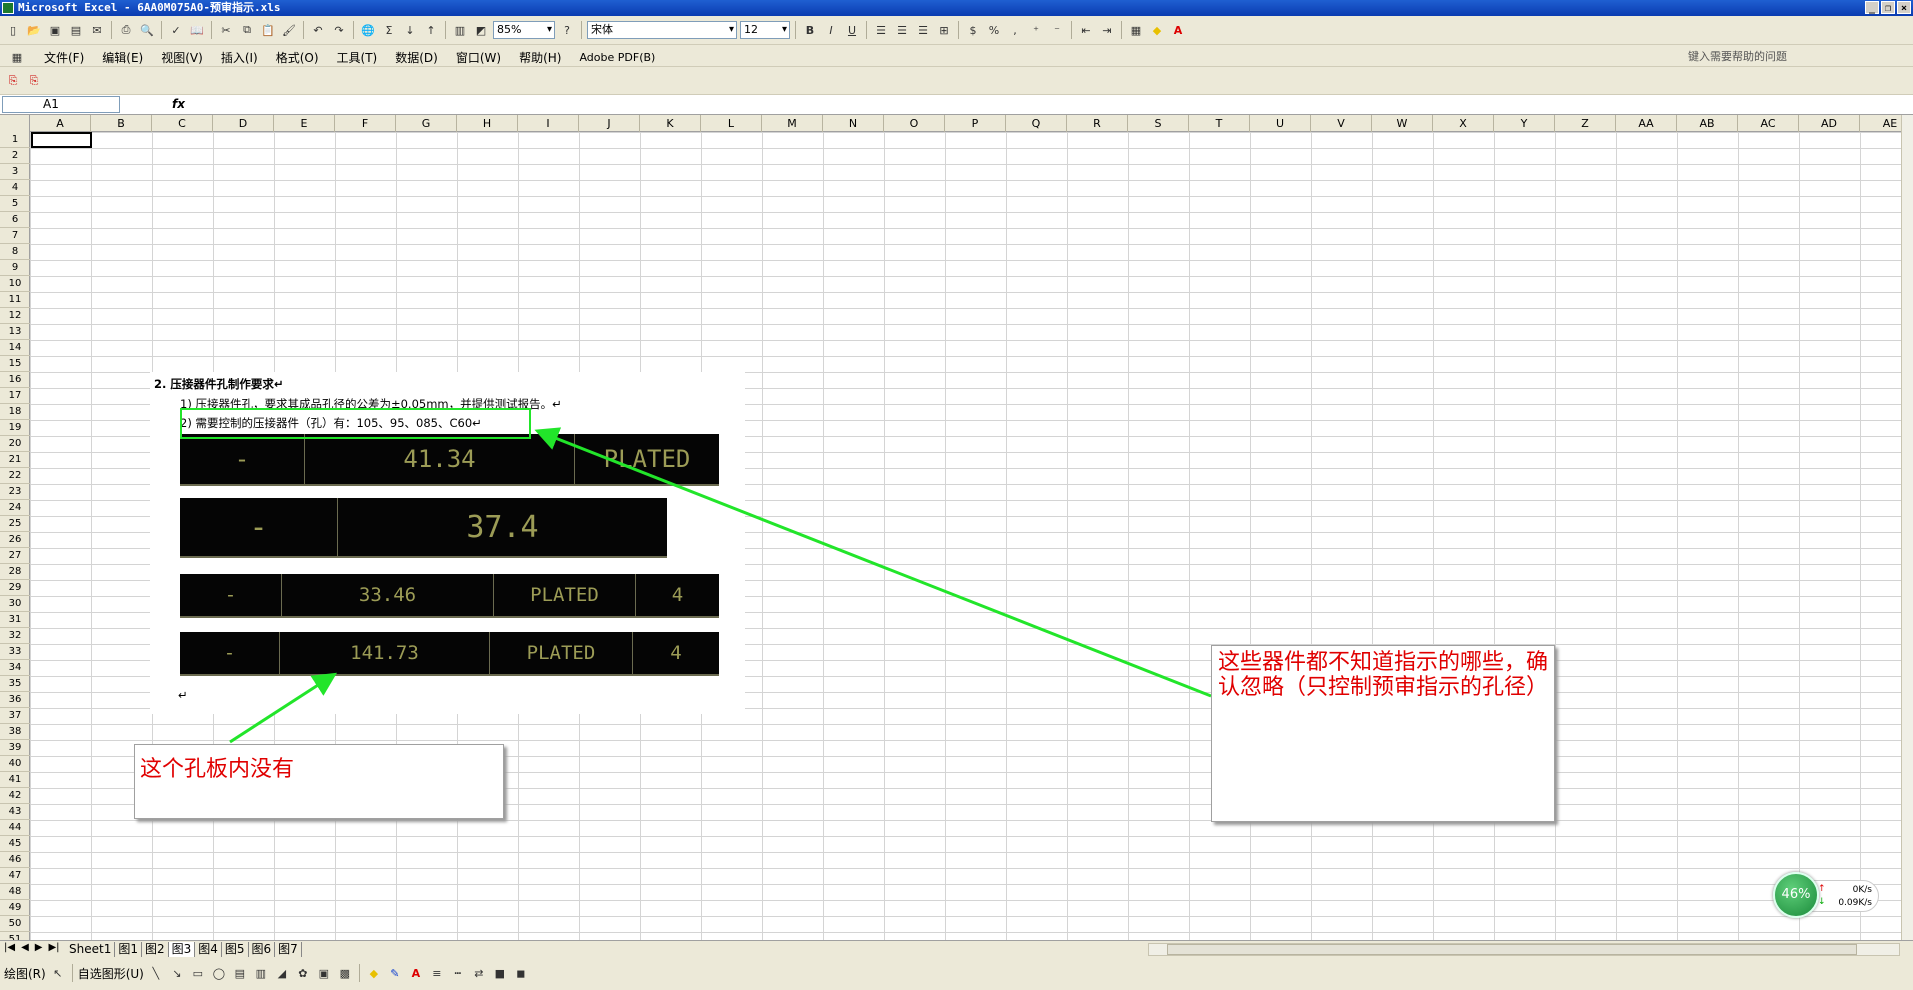 The image size is (1913, 990). What do you see at coordinates (1907, 527) in the screenshot?
I see `vertical-scrollbar` at bounding box center [1907, 527].